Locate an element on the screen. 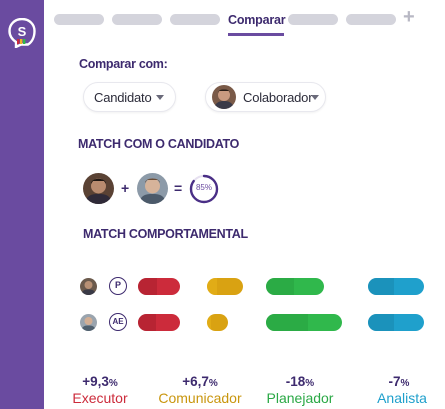  candidate-select-label: Candidato is located at coordinates (123, 97).